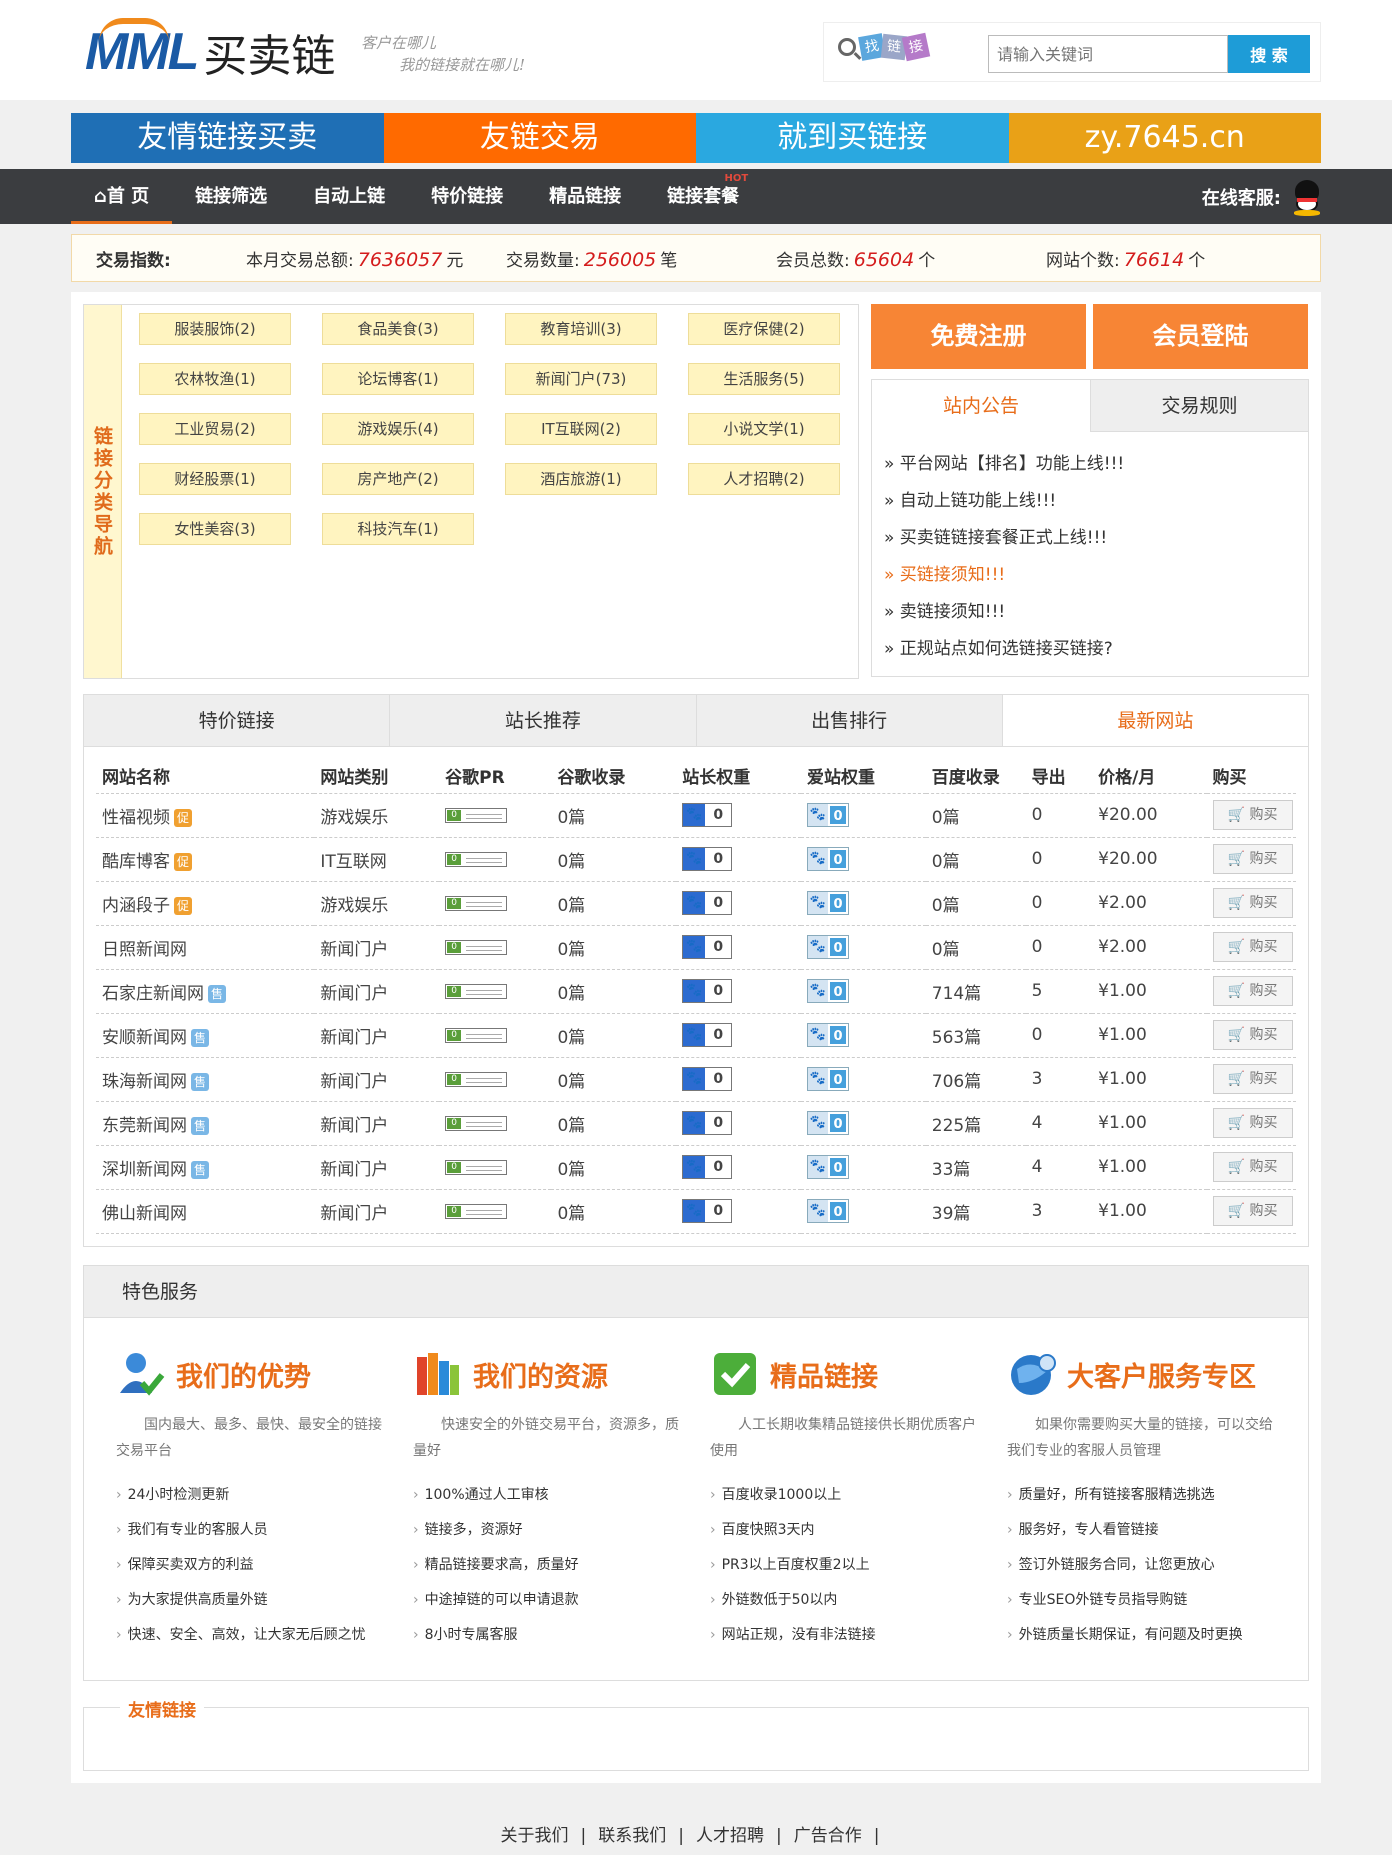 The height and width of the screenshot is (1855, 1392). I want to click on site-name-text: 珠海新闻网, so click(144, 1082).